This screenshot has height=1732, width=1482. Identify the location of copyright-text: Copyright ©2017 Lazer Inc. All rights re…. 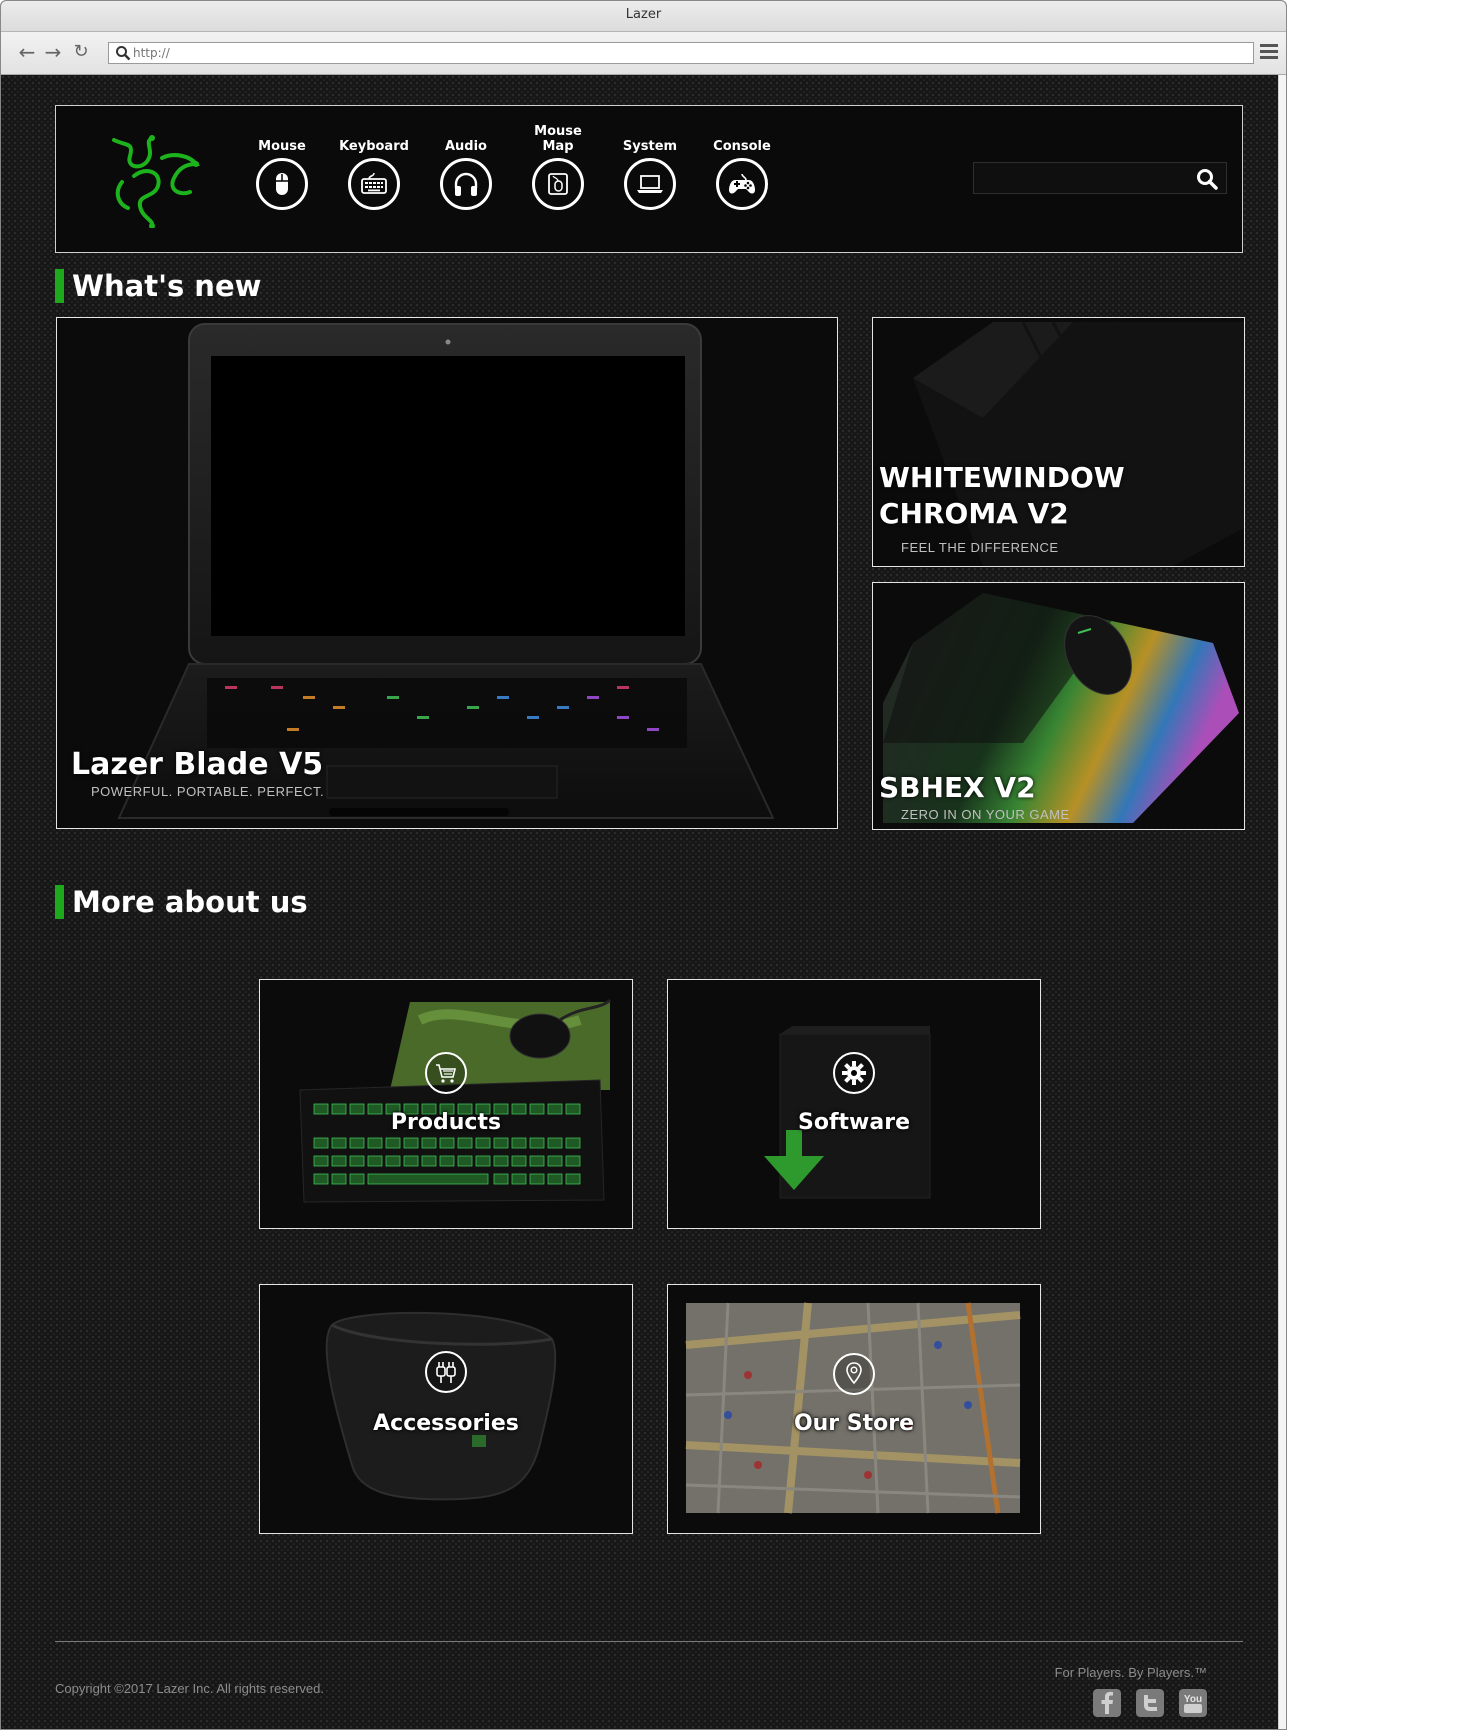
(189, 1688).